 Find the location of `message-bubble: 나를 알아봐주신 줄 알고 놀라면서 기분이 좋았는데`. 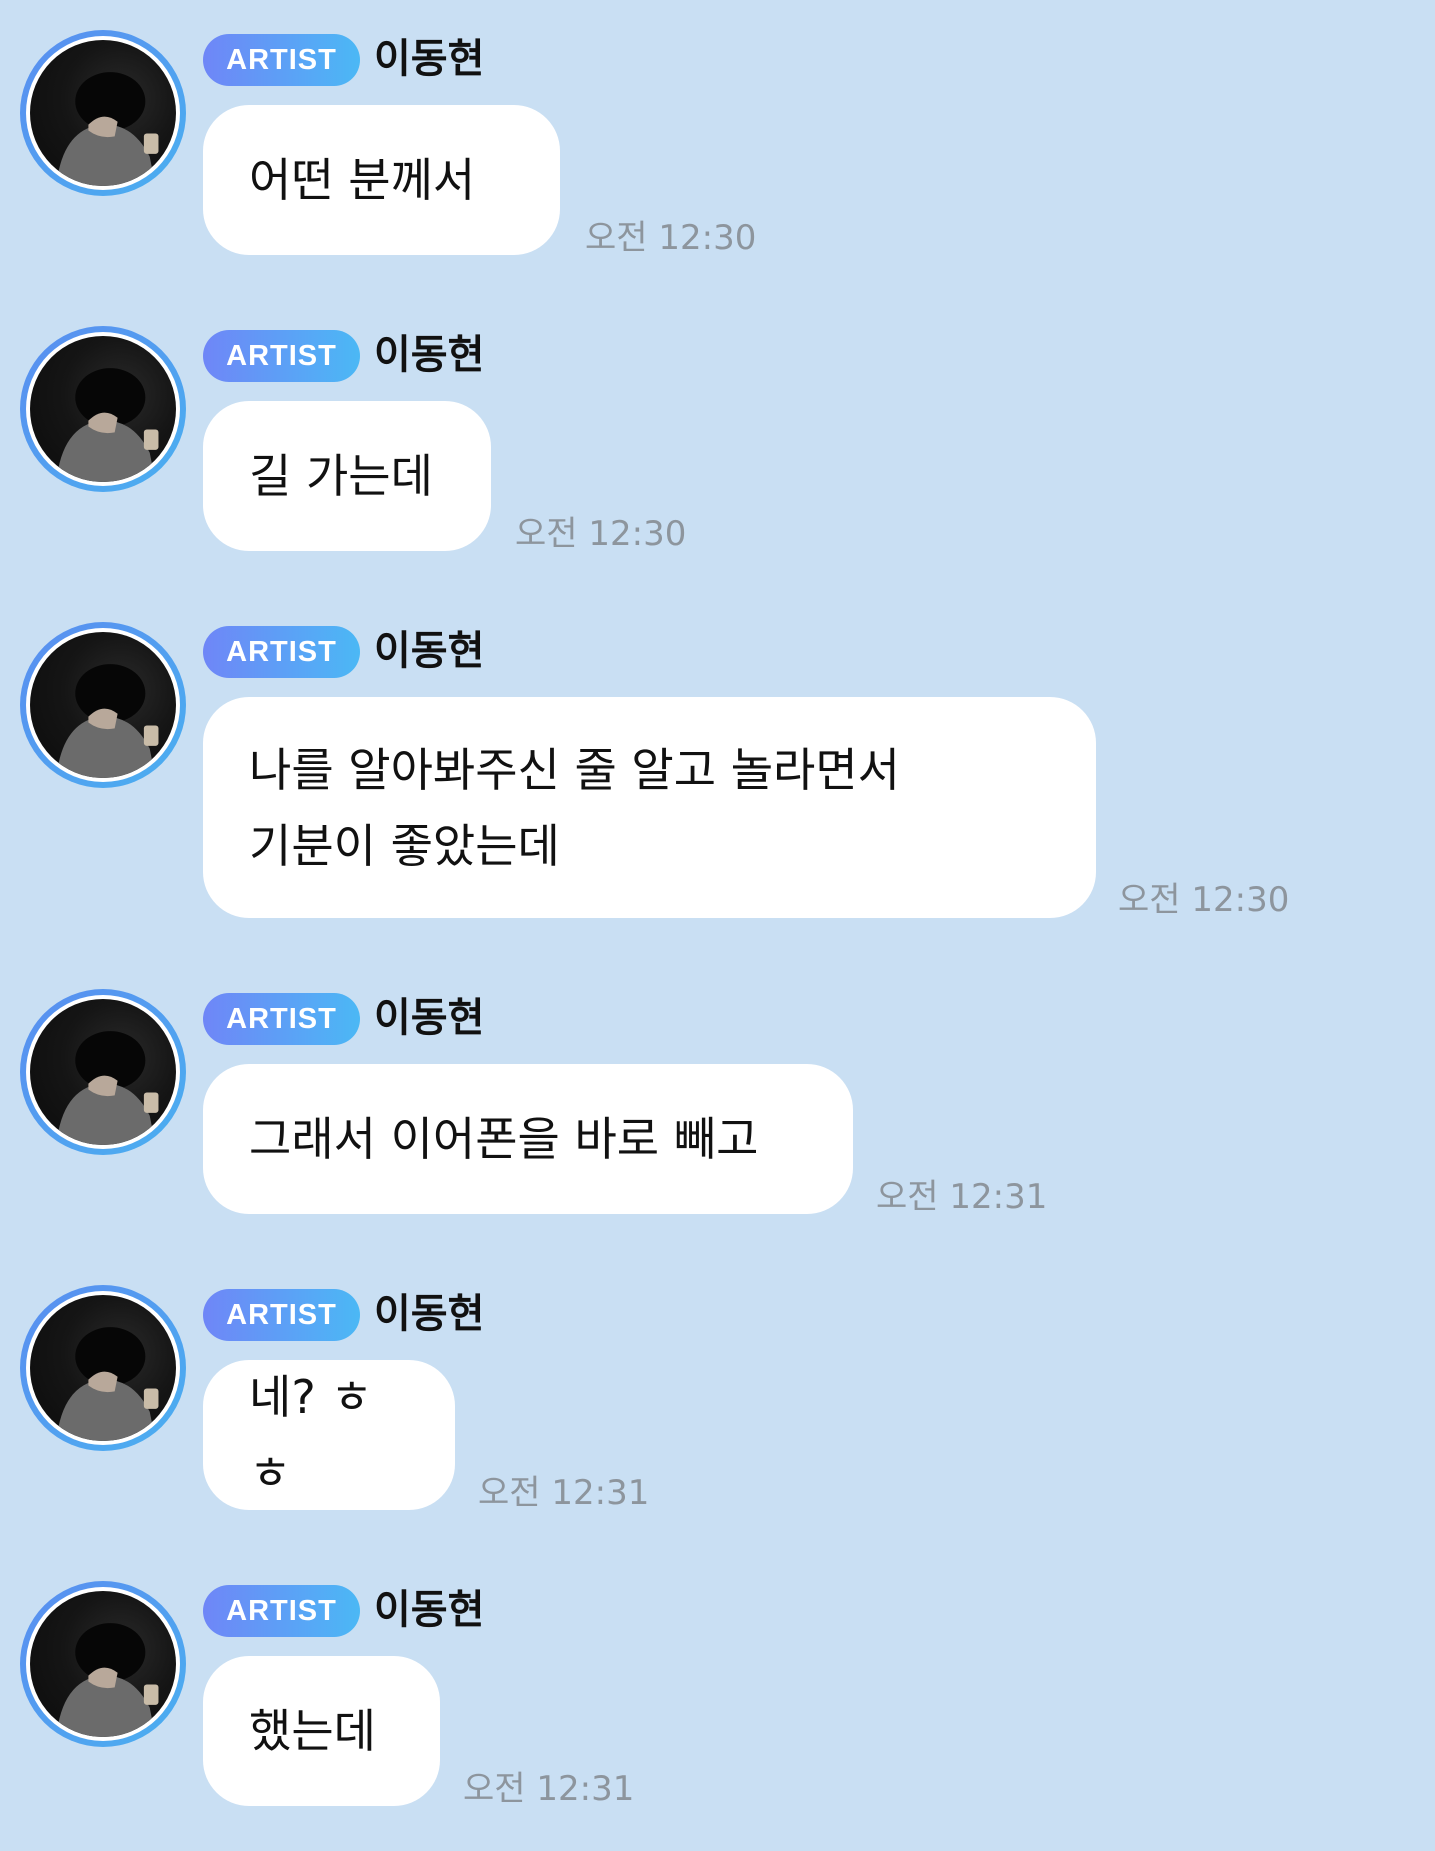

message-bubble: 나를 알아봐주신 줄 알고 놀라면서 기분이 좋았는데 is located at coordinates (649, 807).